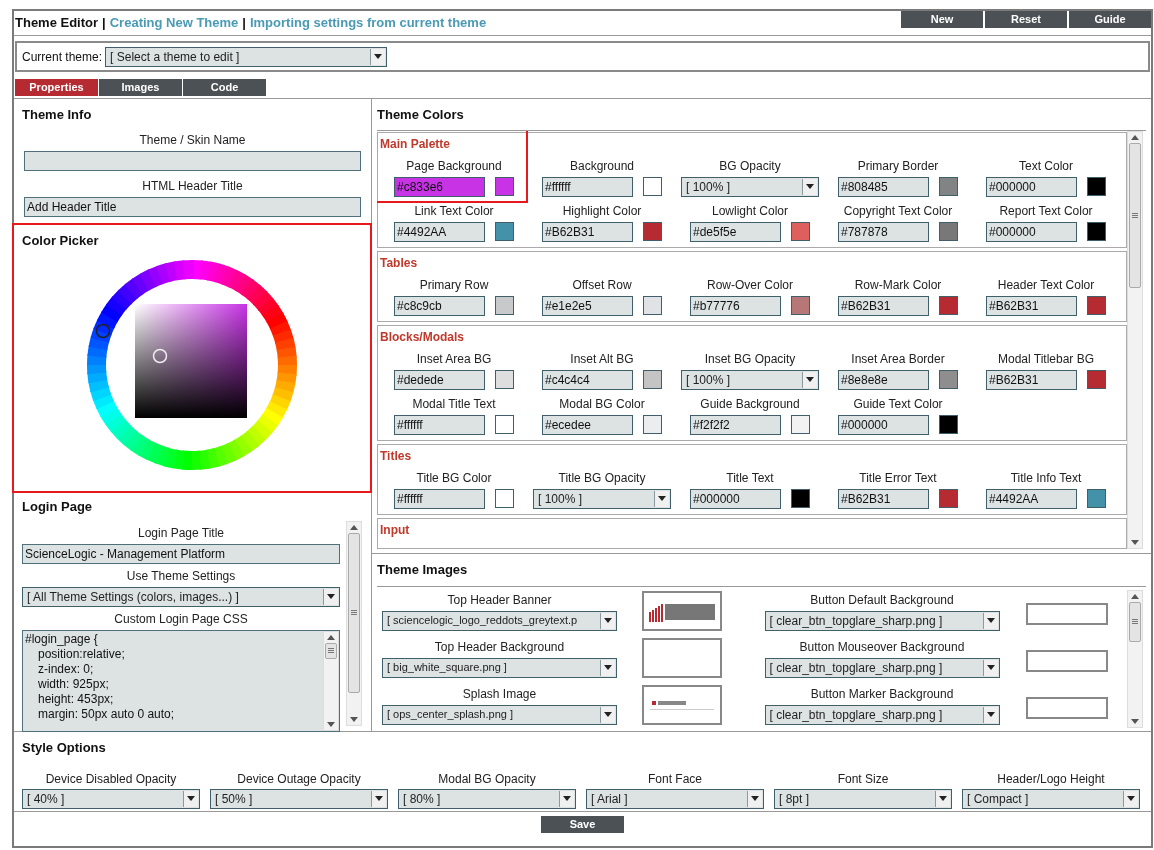 Image resolution: width=1154 pixels, height=850 pixels. Describe the element at coordinates (883, 231) in the screenshot. I see `color-input: #787878` at that location.